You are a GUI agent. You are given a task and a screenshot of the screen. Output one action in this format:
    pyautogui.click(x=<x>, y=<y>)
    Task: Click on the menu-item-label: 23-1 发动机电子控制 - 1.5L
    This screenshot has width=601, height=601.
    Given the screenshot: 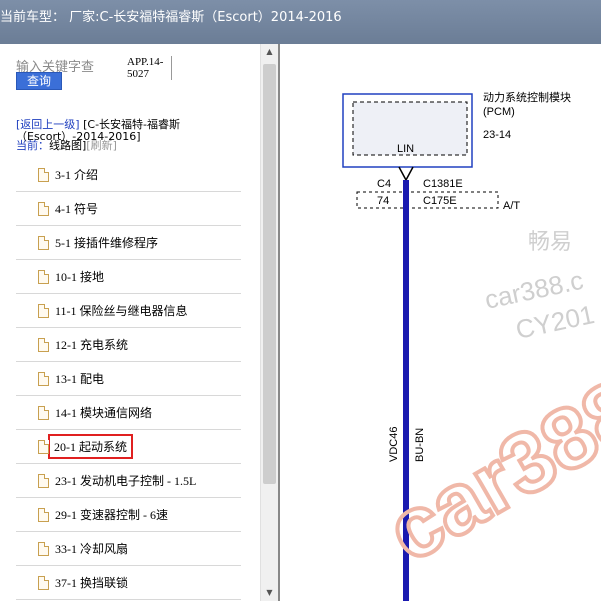 What is the action you would take?
    pyautogui.click(x=125, y=480)
    